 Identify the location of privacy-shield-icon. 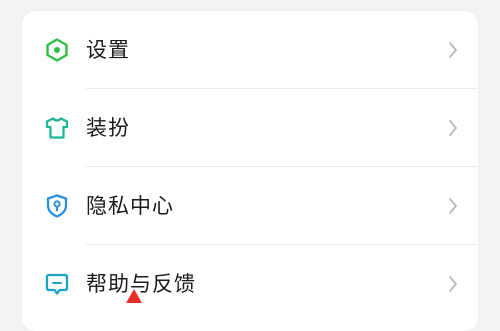
(57, 206).